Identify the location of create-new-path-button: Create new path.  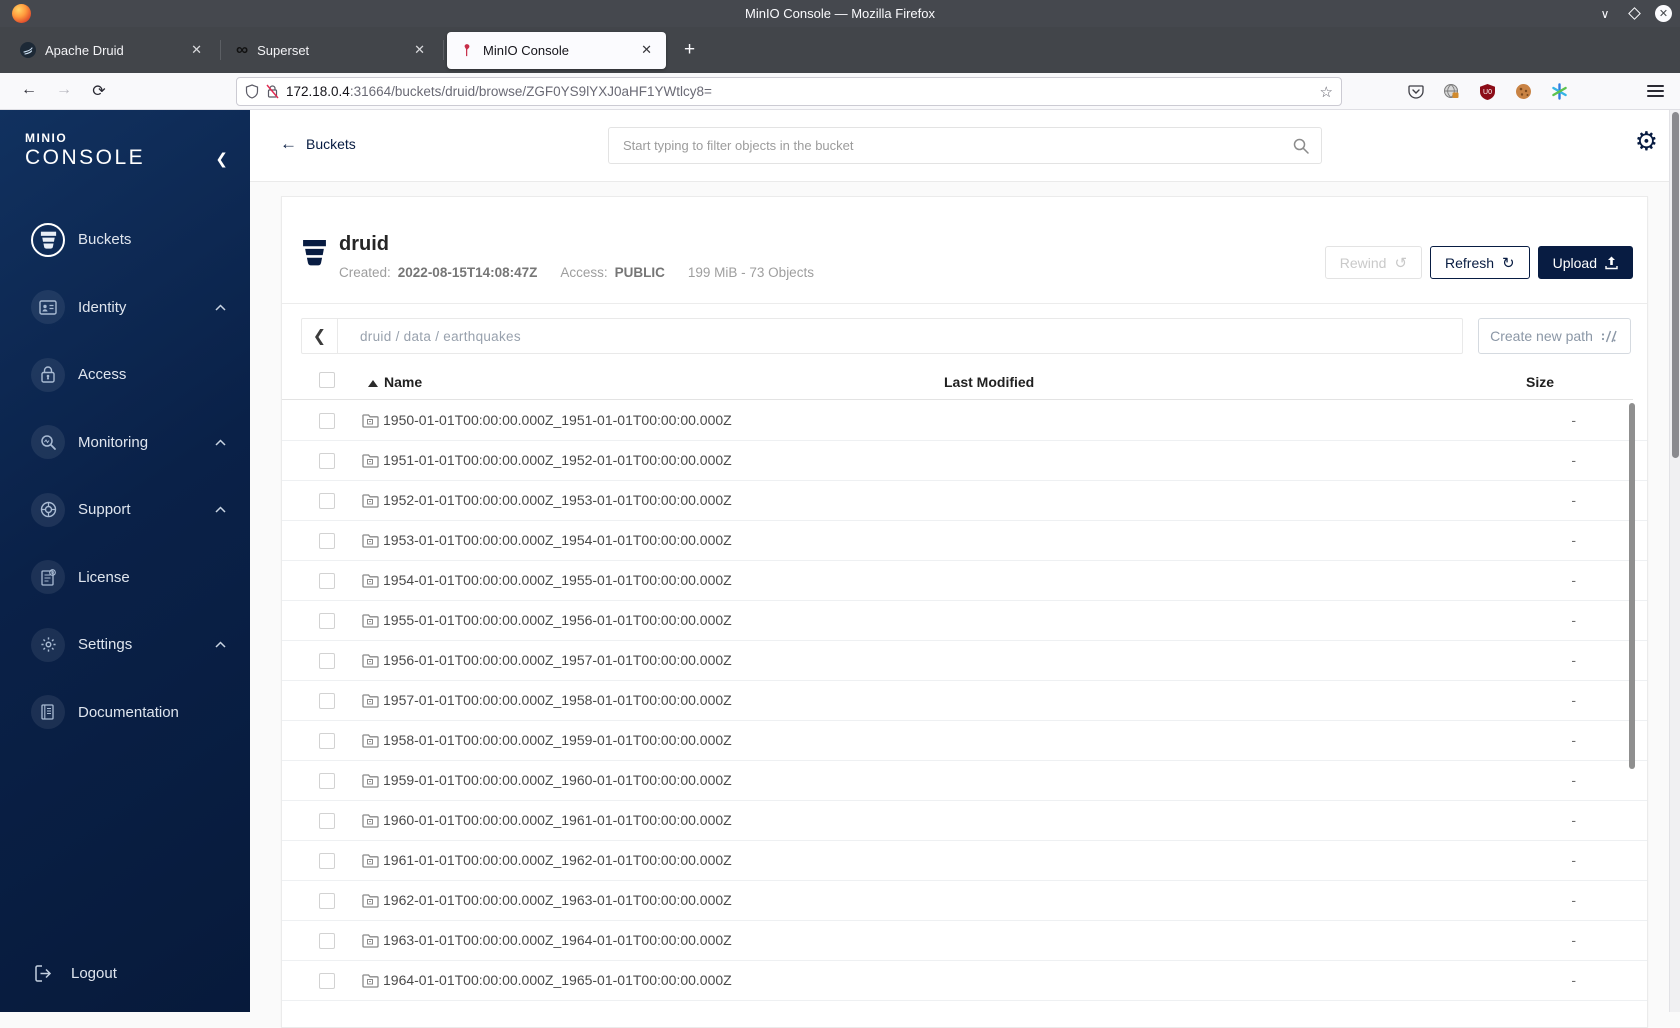
(1554, 336).